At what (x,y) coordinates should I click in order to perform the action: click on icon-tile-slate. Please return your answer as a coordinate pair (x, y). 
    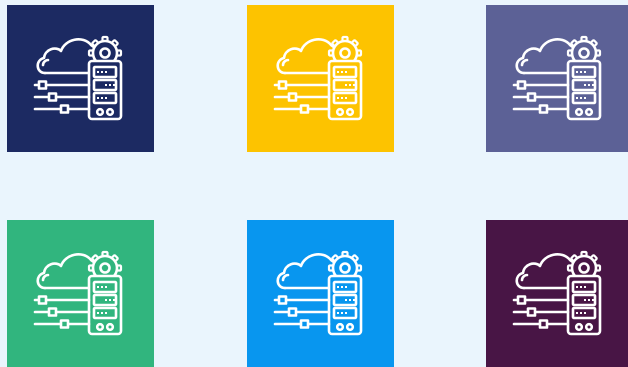
    Looking at the image, I should click on (557, 78).